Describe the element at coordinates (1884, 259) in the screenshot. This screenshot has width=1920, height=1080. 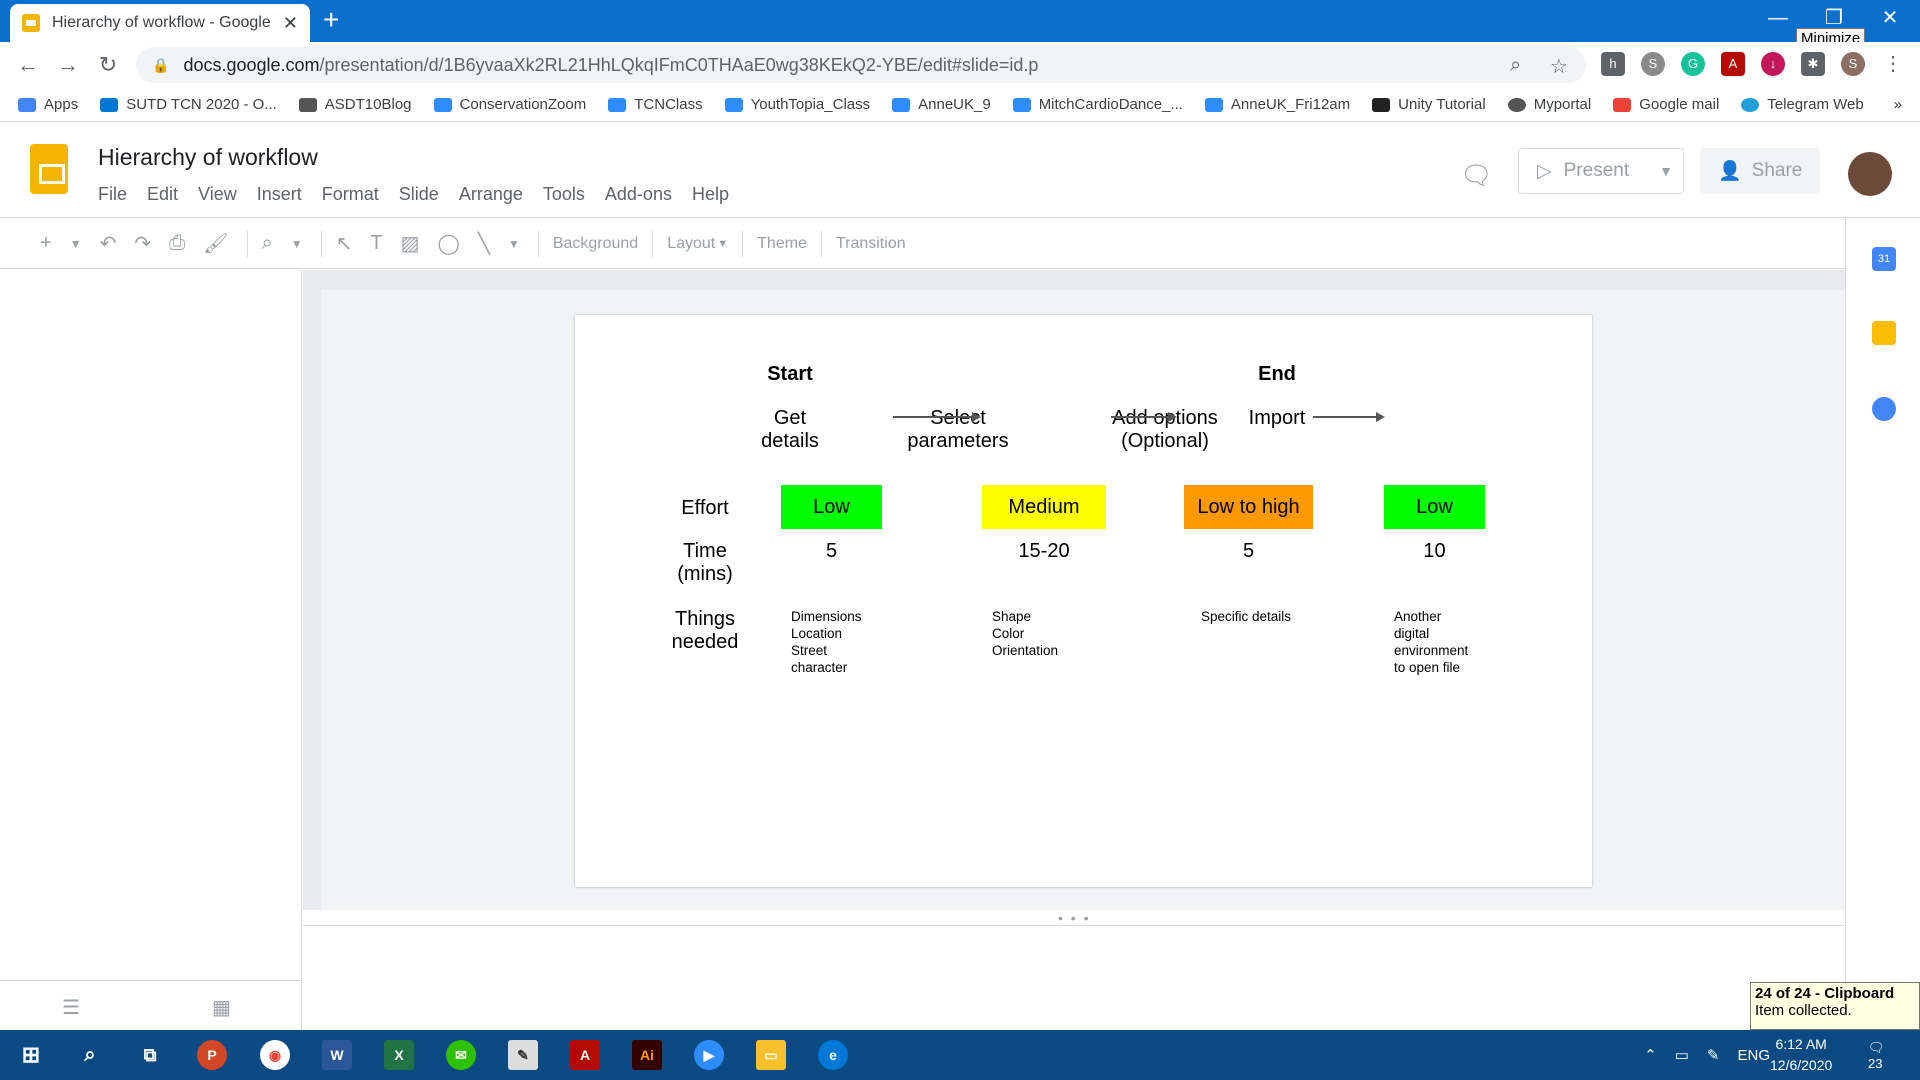
I see `calendar-icon: 31` at that location.